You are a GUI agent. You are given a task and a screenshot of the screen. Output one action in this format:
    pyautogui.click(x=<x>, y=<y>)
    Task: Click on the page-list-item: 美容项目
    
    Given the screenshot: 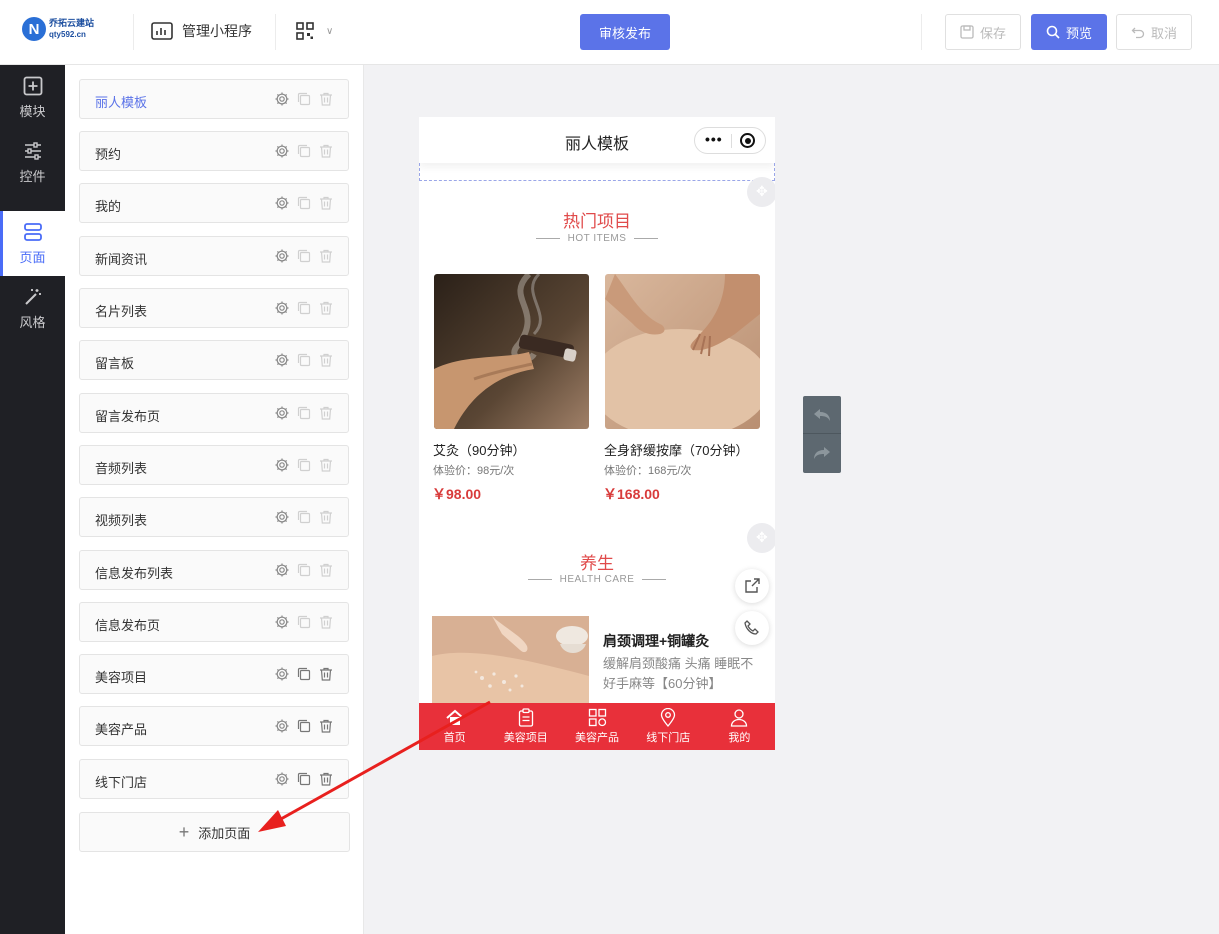 What is the action you would take?
    pyautogui.click(x=214, y=674)
    